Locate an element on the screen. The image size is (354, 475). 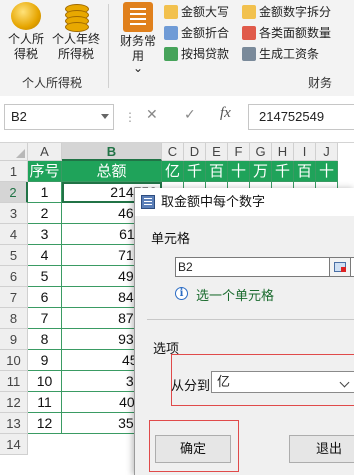
mortgage-icon is located at coordinates (171, 54).